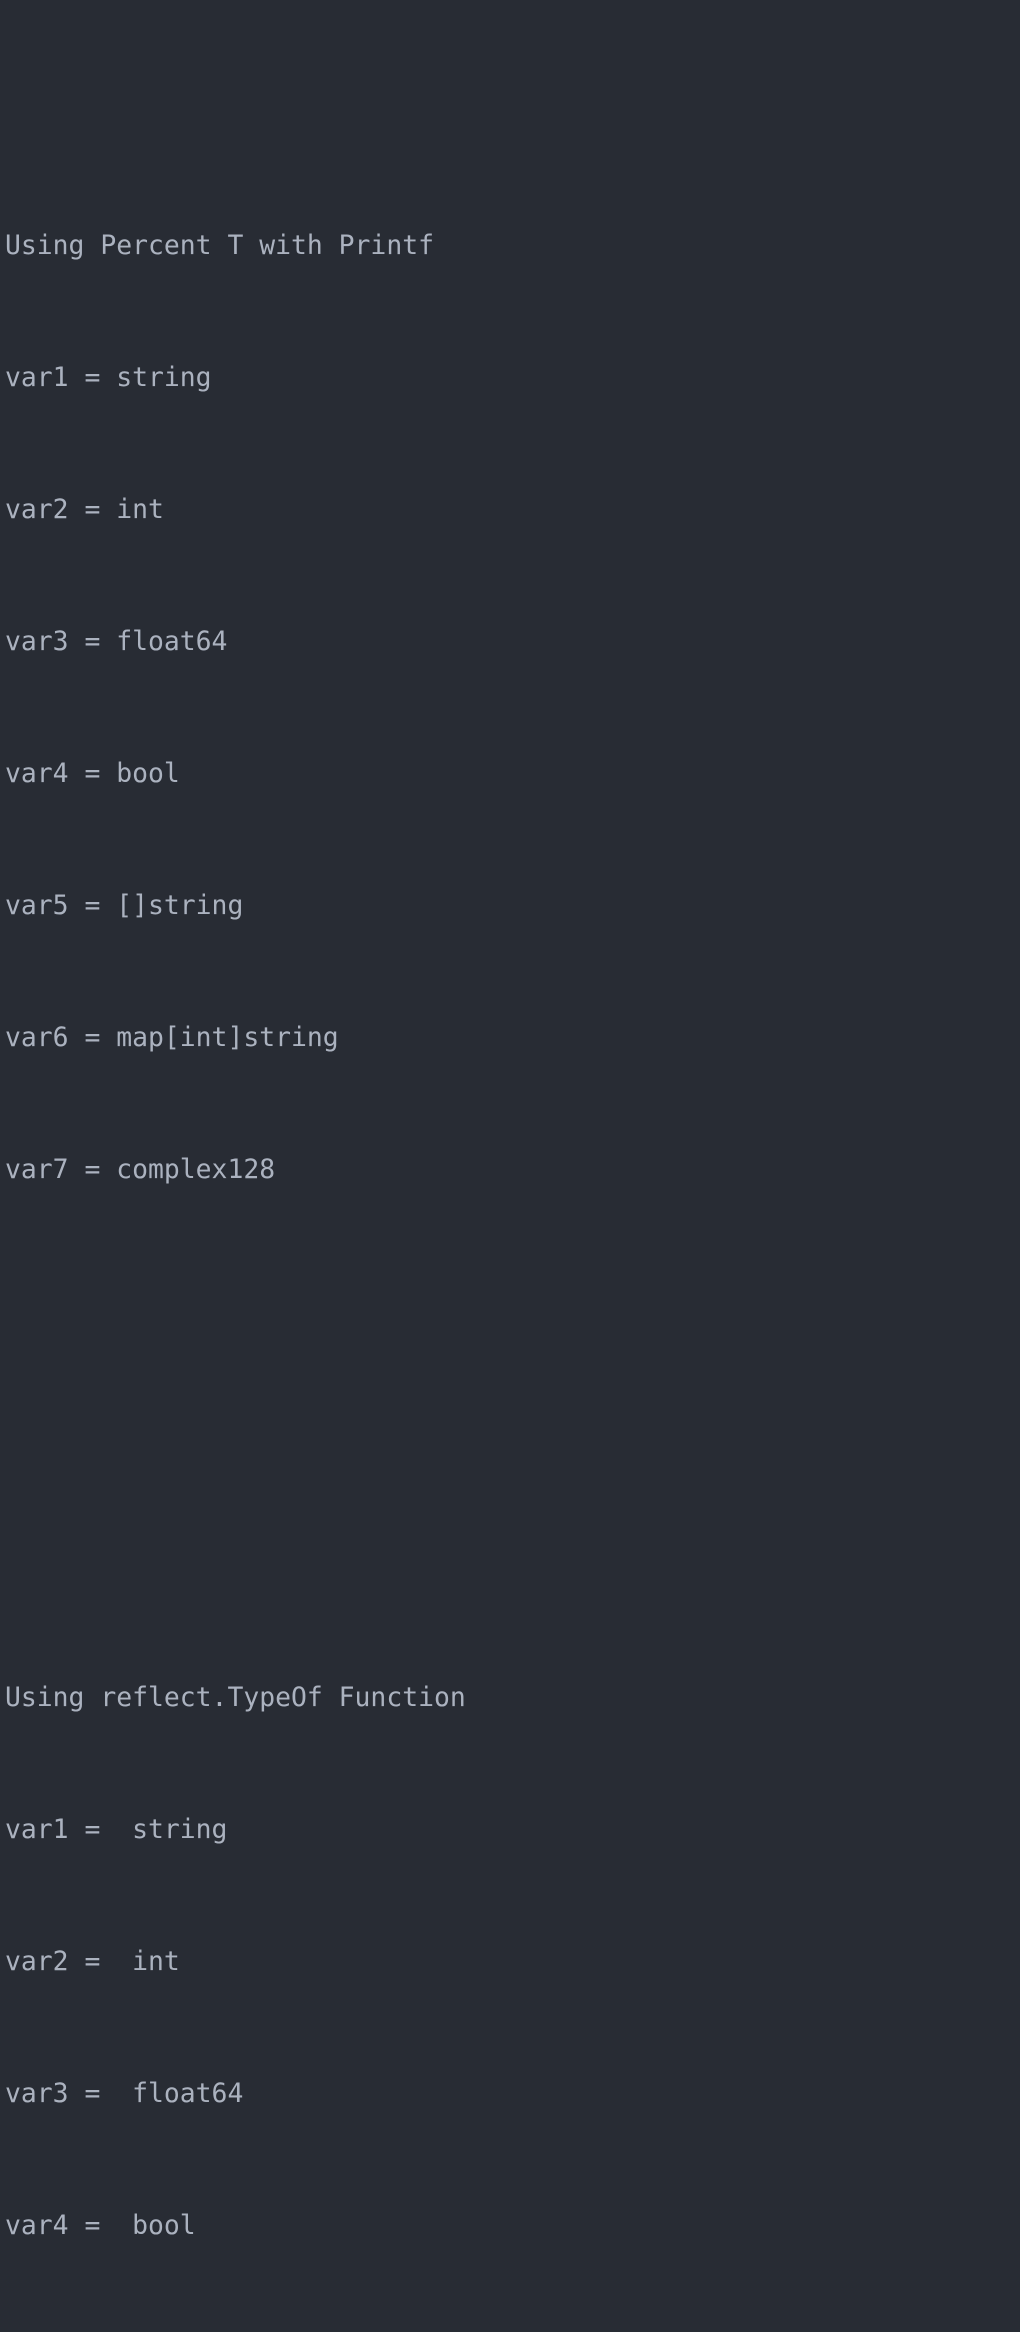 The height and width of the screenshot is (2332, 1020). I want to click on section-header: Using reflect.TypeOf Function, so click(235, 1697).